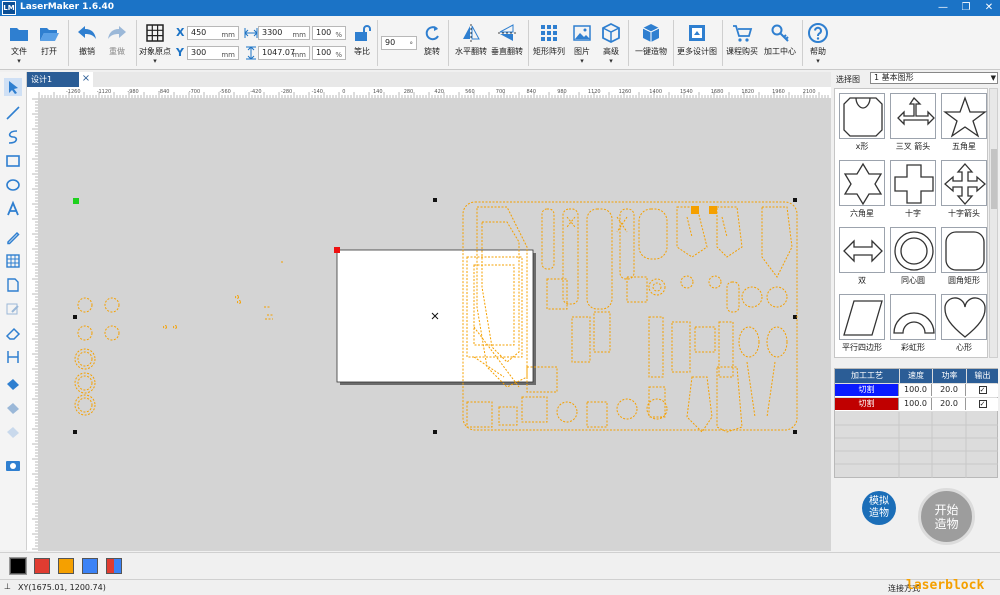 The image size is (1000, 595). Describe the element at coordinates (432, 43) in the screenshot. I see `rotate-button: 旋转` at that location.